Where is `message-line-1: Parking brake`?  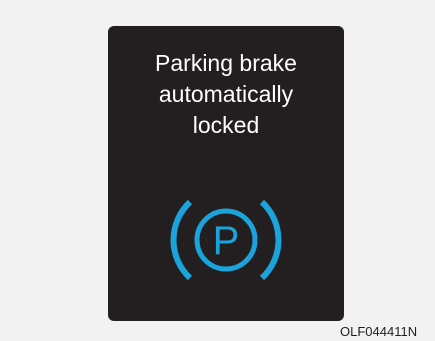
message-line-1: Parking brake is located at coordinates (226, 63).